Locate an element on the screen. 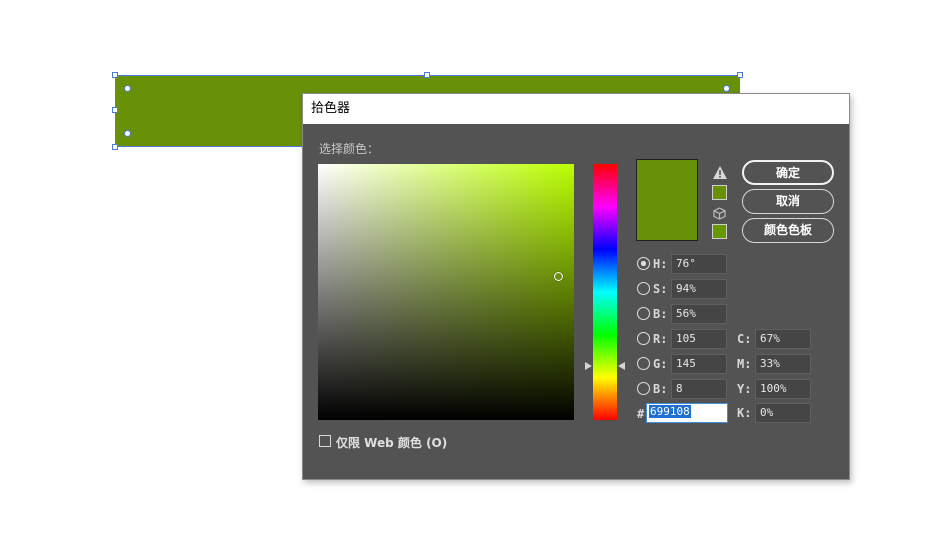 The image size is (941, 542). hex-input: 699108 is located at coordinates (687, 413).